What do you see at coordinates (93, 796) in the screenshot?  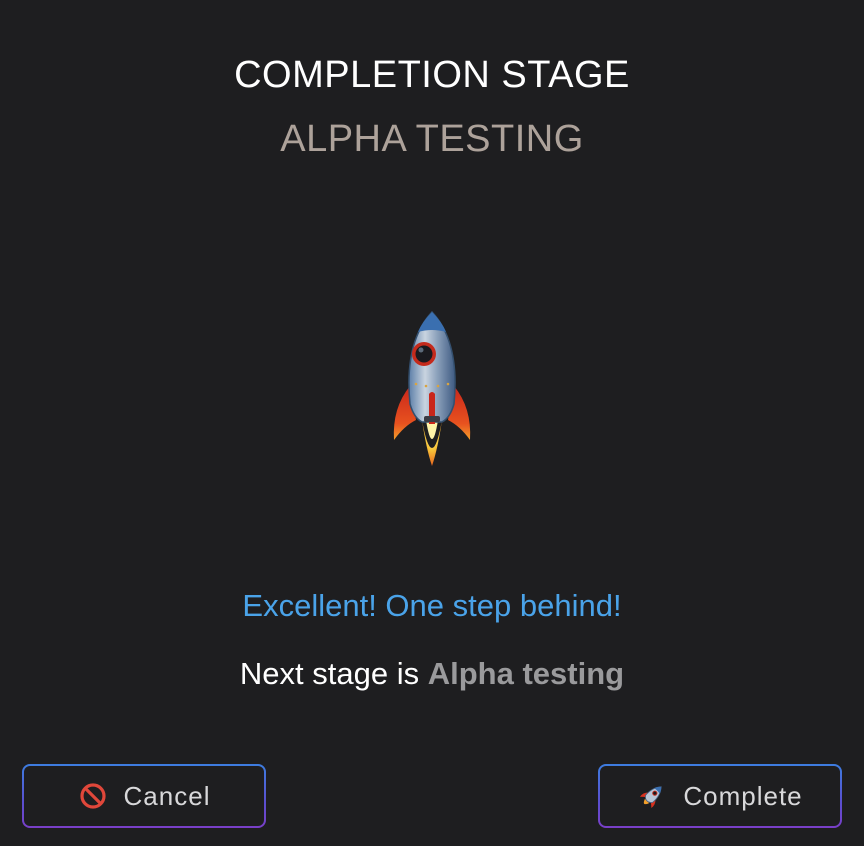 I see `prohibited-icon` at bounding box center [93, 796].